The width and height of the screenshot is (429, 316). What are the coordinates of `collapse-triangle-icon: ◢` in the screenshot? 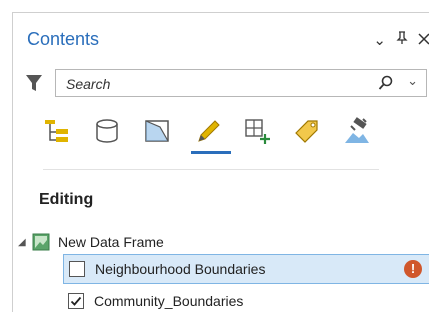 It's located at (25, 242).